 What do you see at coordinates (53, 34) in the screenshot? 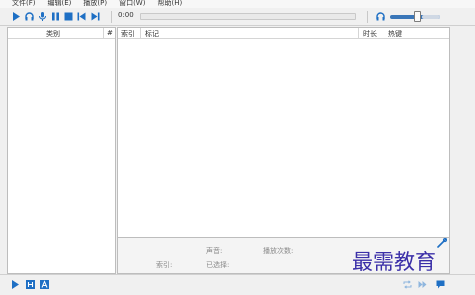
I see `column-header-category: 类别` at bounding box center [53, 34].